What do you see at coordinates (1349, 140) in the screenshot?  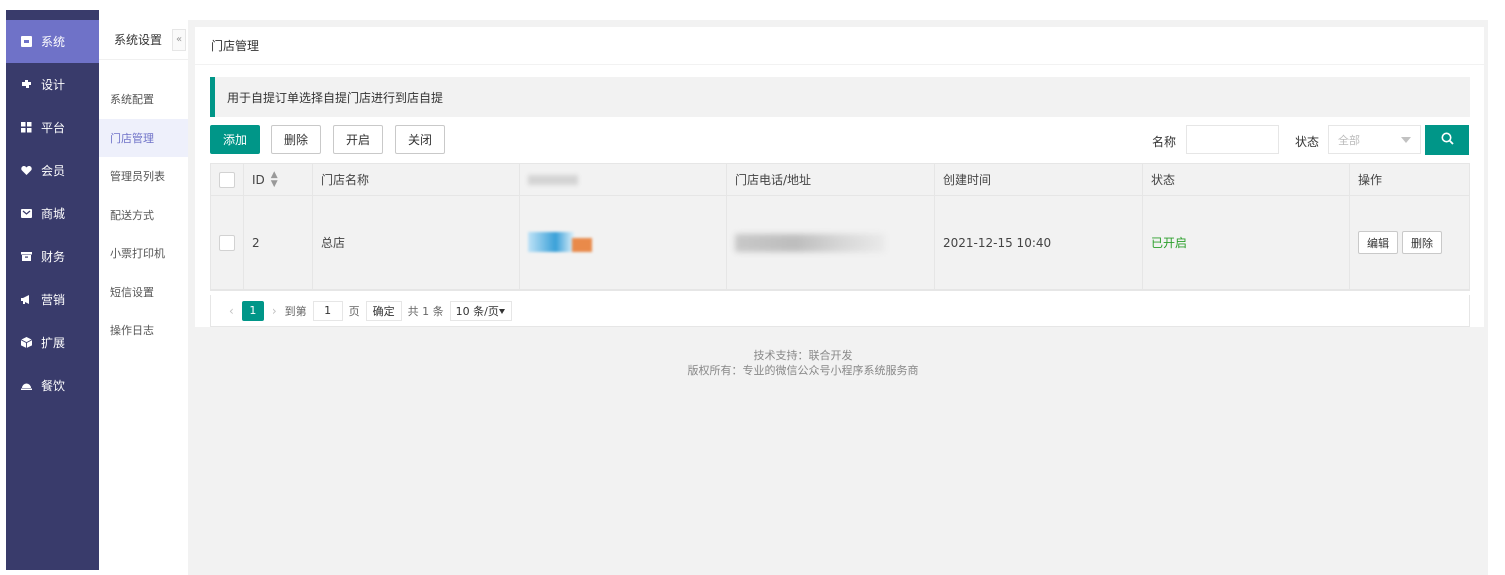 I see `status-select-value: 全部` at bounding box center [1349, 140].